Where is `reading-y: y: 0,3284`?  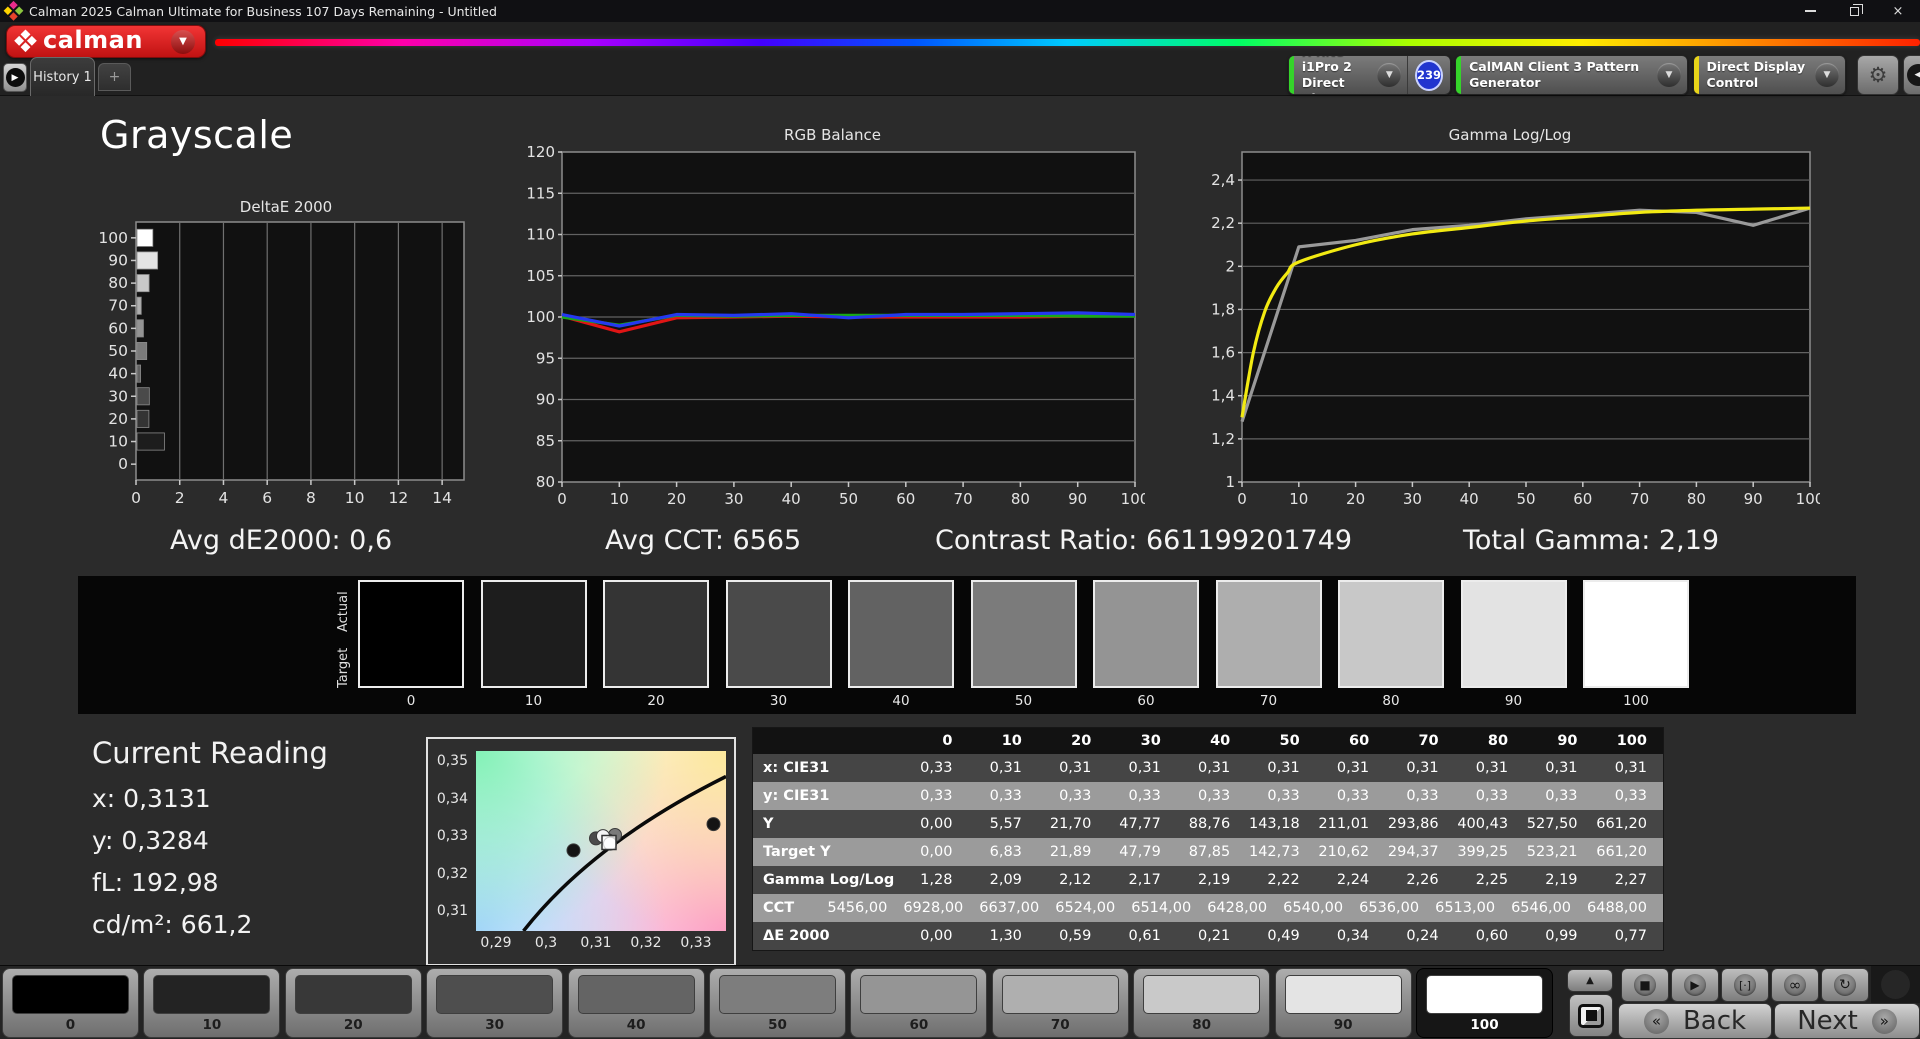 reading-y: y: 0,3284 is located at coordinates (150, 840).